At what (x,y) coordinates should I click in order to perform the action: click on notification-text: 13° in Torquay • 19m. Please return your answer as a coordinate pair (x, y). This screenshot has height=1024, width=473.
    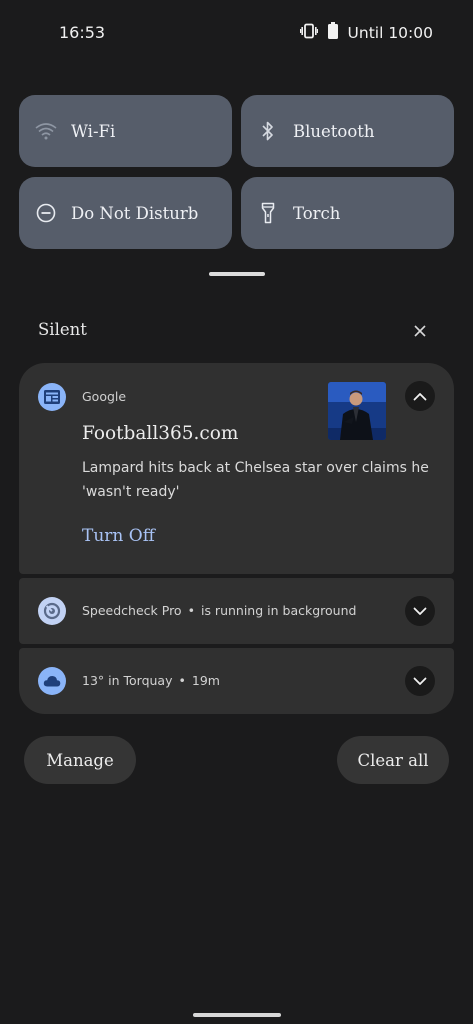
    Looking at the image, I should click on (151, 680).